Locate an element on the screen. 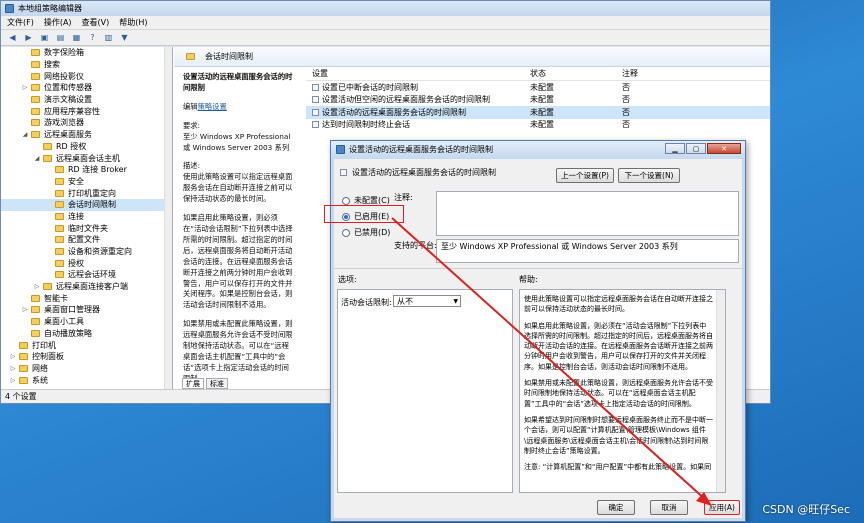 The width and height of the screenshot is (864, 523). tree-item: 自动播放策略 is located at coordinates (86, 334).